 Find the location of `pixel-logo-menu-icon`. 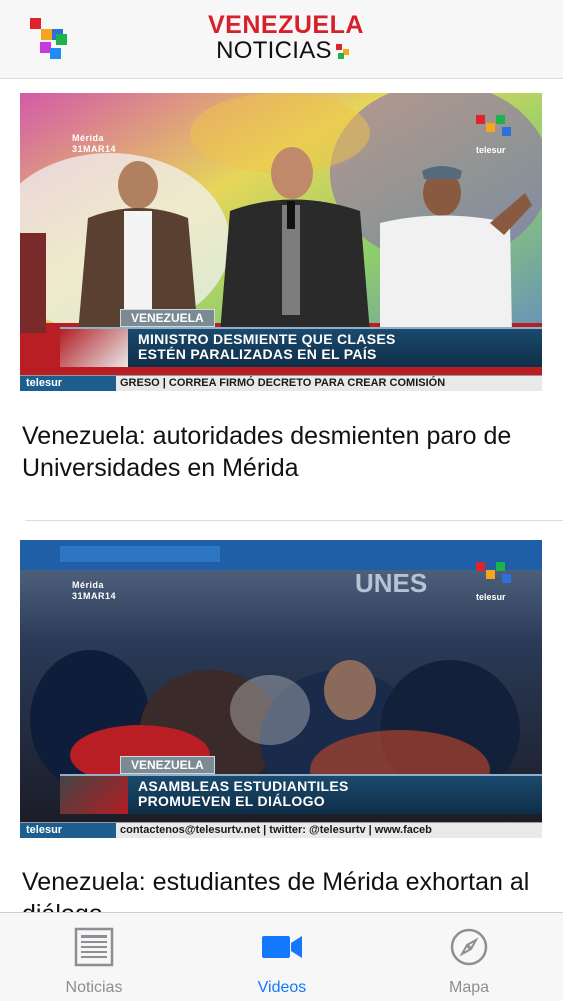

pixel-logo-menu-icon is located at coordinates (49, 38).